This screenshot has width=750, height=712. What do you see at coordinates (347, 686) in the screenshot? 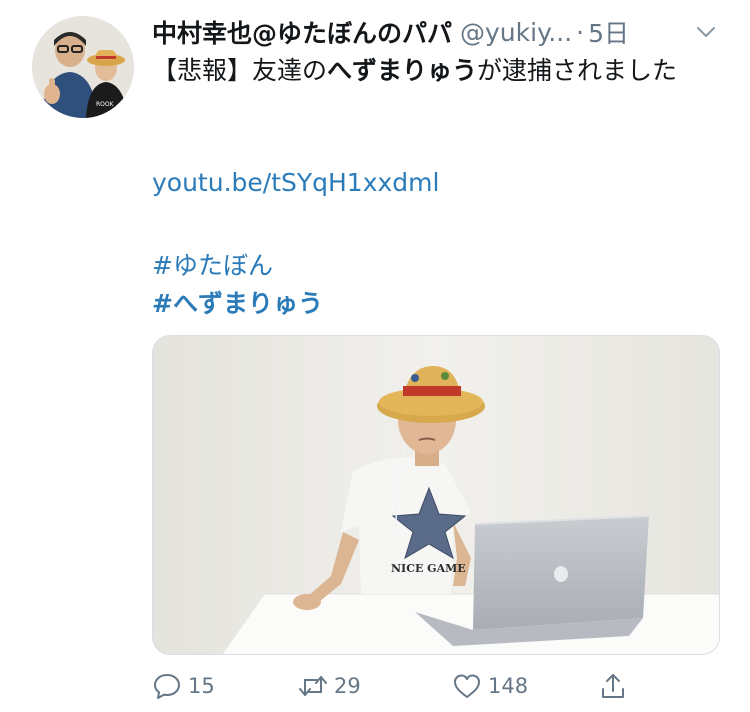
I see `retweet-count: 29` at bounding box center [347, 686].